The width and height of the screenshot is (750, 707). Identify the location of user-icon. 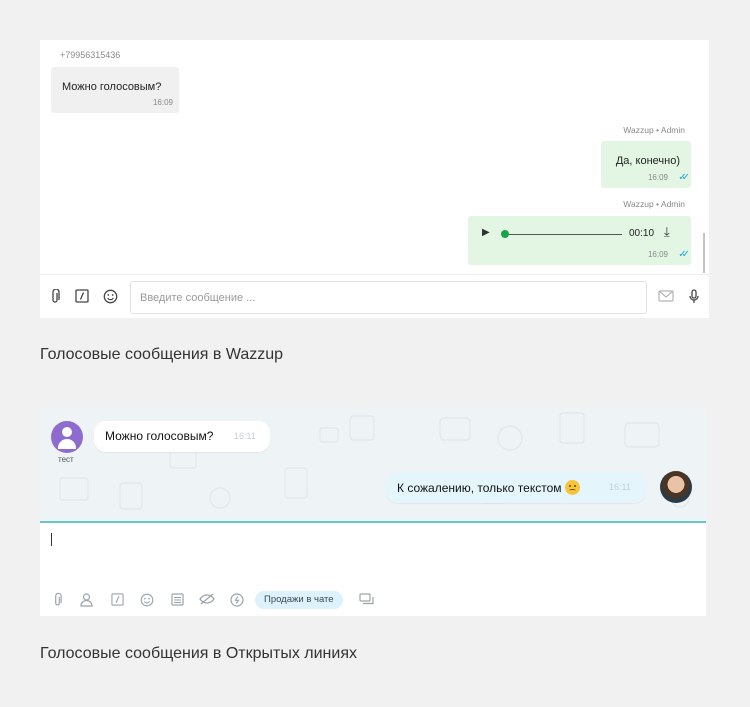
(86, 601).